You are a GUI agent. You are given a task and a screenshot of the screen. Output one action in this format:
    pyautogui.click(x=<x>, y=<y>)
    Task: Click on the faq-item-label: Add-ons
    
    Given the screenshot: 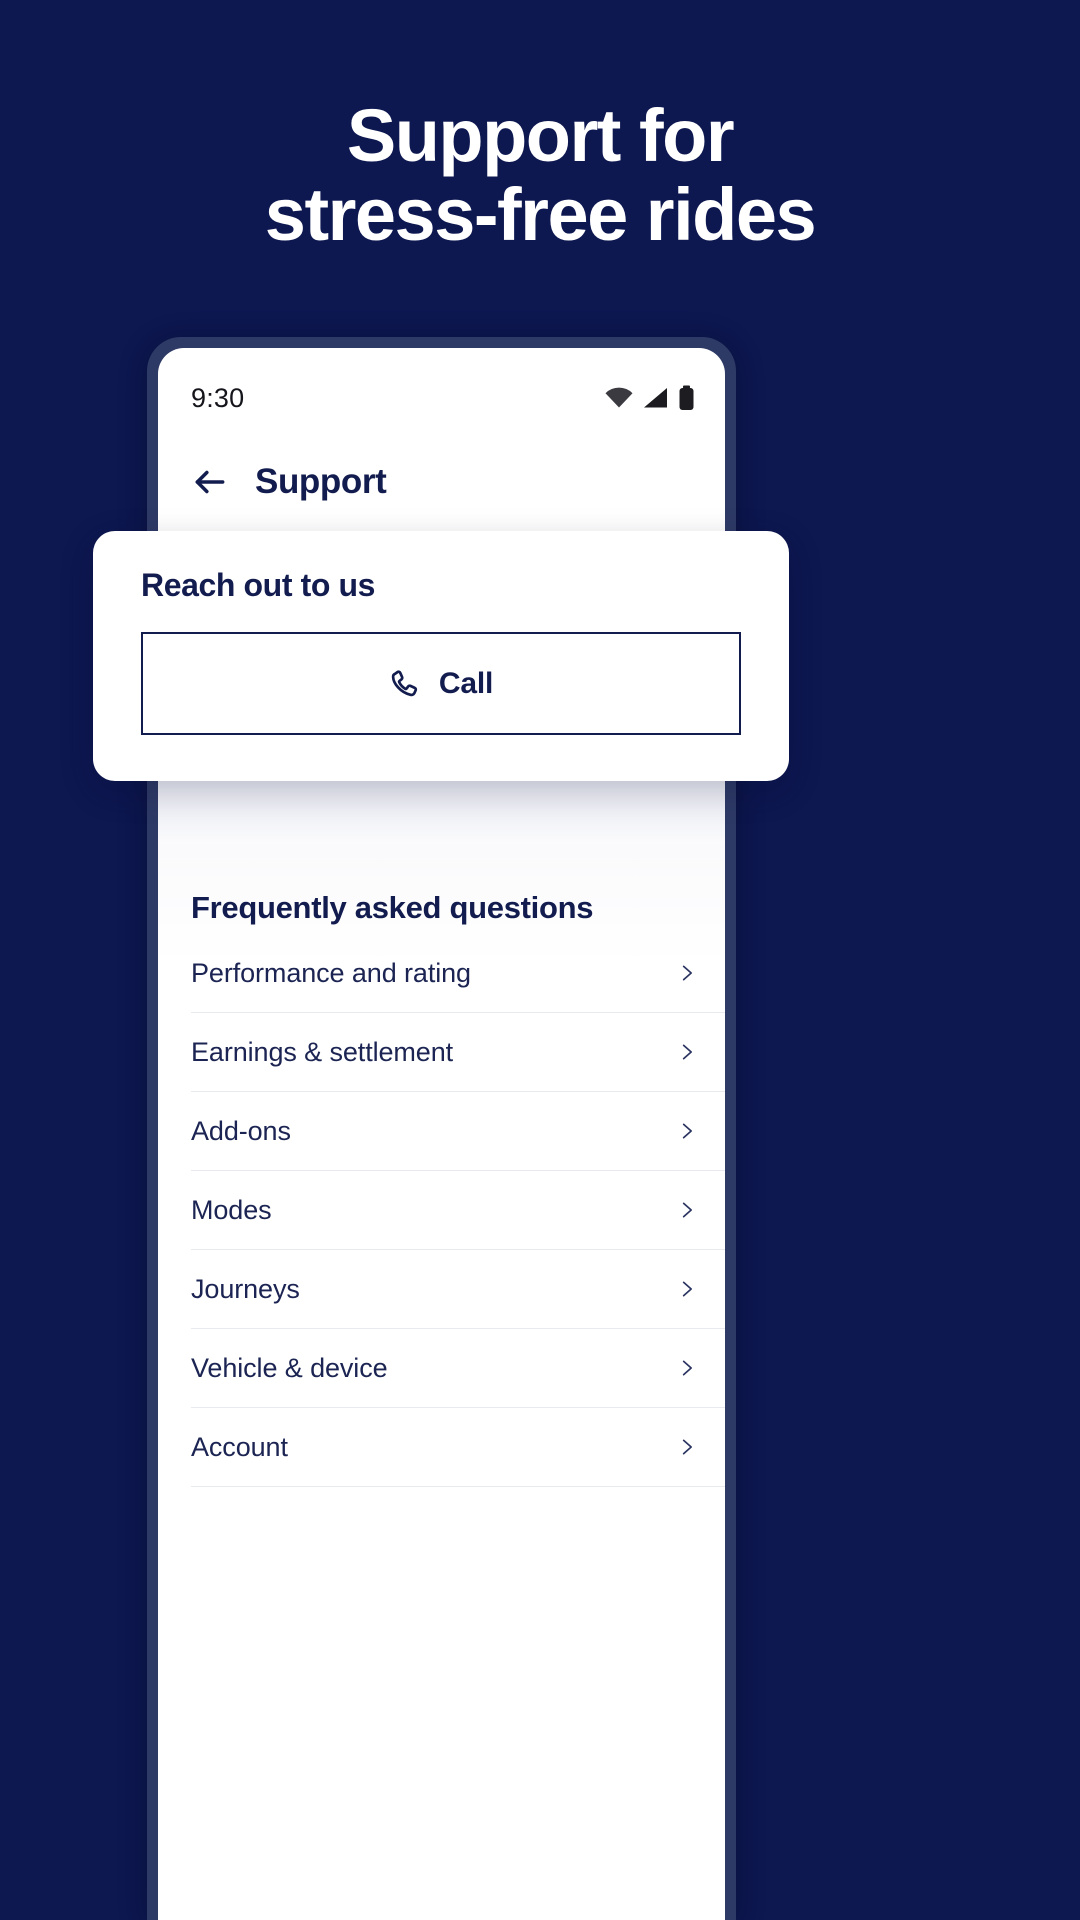 What is the action you would take?
    pyautogui.click(x=241, y=1130)
    